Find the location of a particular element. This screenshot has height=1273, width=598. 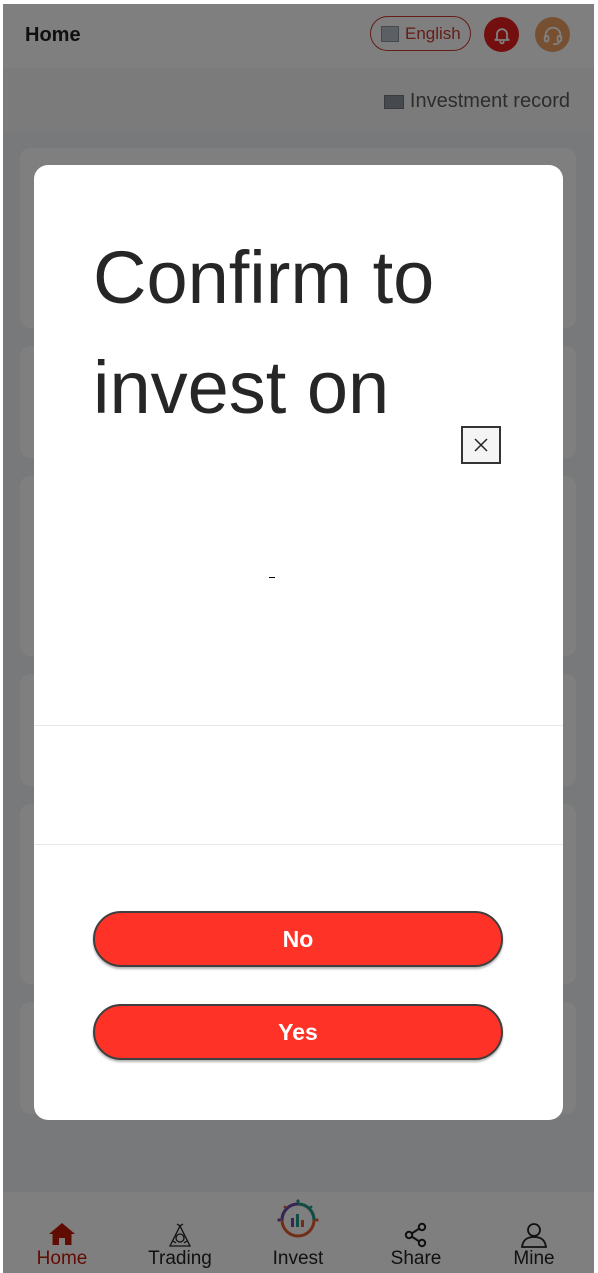

yes-button: Yes is located at coordinates (298, 1032).